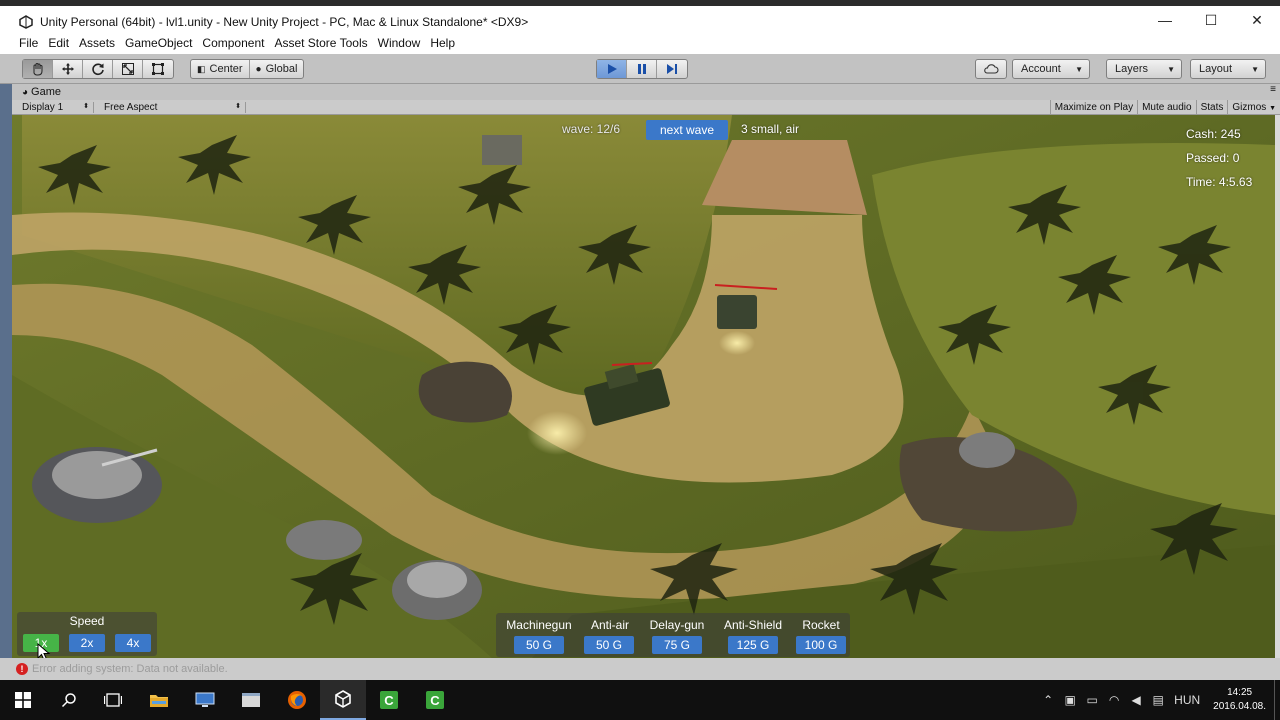 Image resolution: width=1280 pixels, height=720 pixels. I want to click on next-wave-button: next wave, so click(687, 130).